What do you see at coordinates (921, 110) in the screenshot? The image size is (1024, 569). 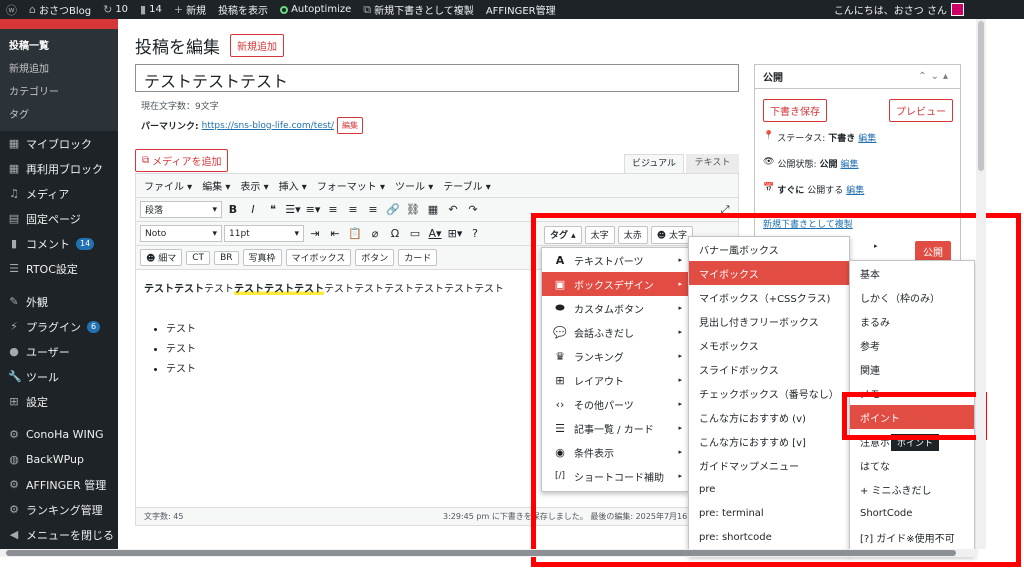 I see `preview-button: プレビュー` at bounding box center [921, 110].